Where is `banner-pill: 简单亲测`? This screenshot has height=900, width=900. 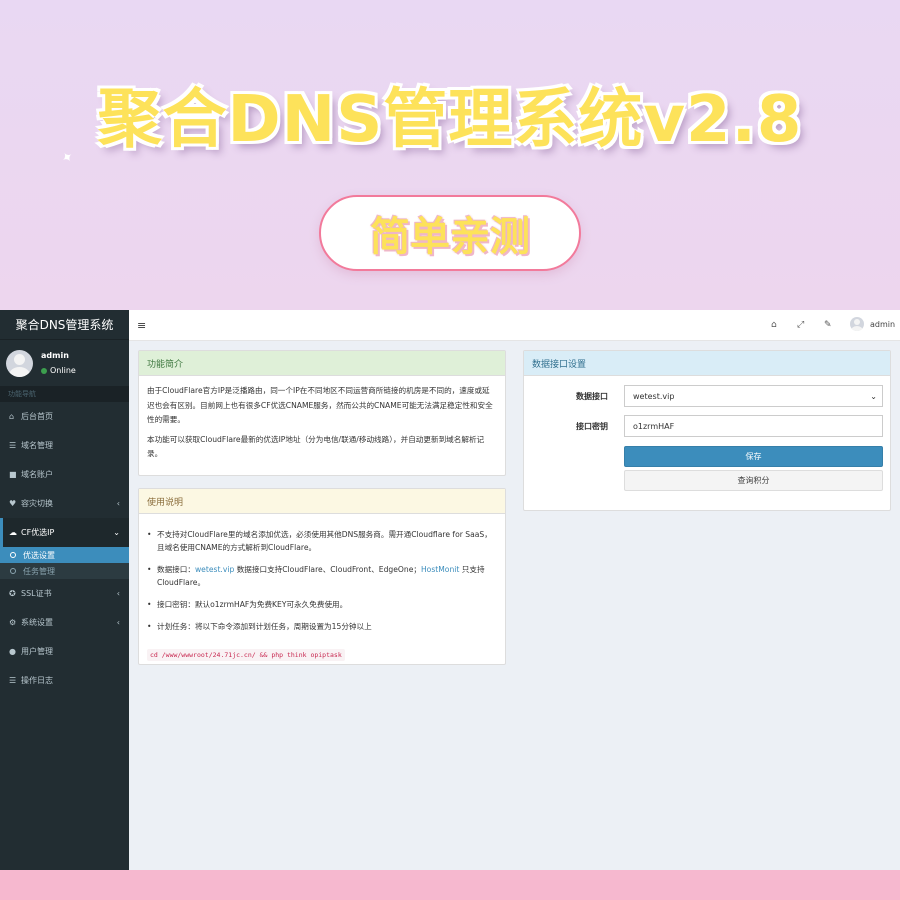
banner-pill: 简单亲测 is located at coordinates (450, 233).